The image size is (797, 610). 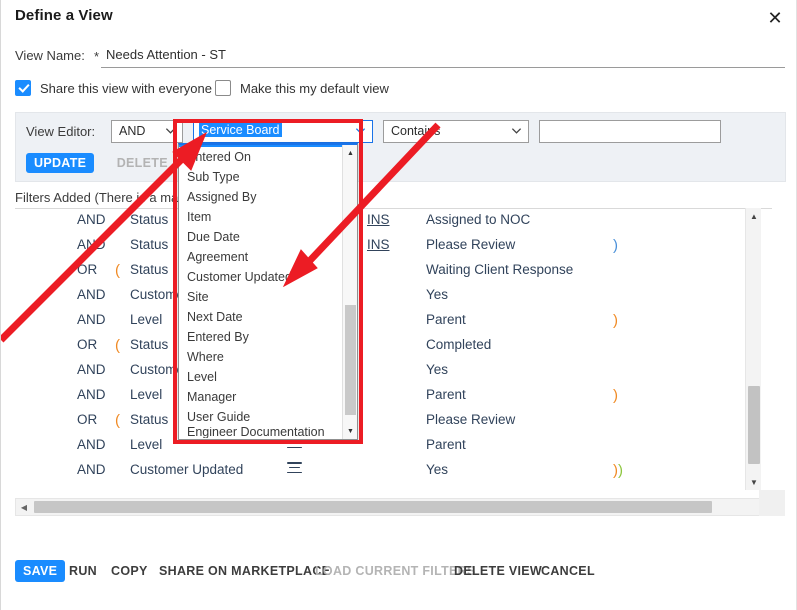 I want to click on required-marker: *, so click(x=97, y=56).